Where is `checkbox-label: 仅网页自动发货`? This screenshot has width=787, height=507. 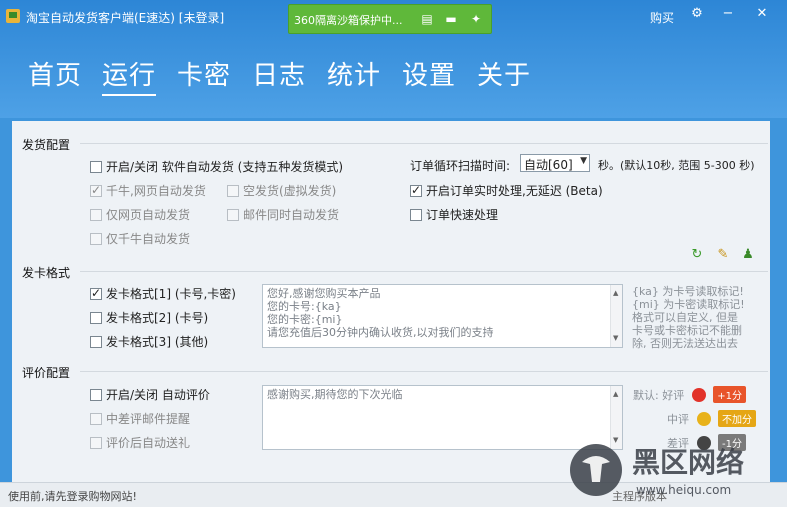
checkbox-label: 仅网页自动发货 is located at coordinates (148, 215).